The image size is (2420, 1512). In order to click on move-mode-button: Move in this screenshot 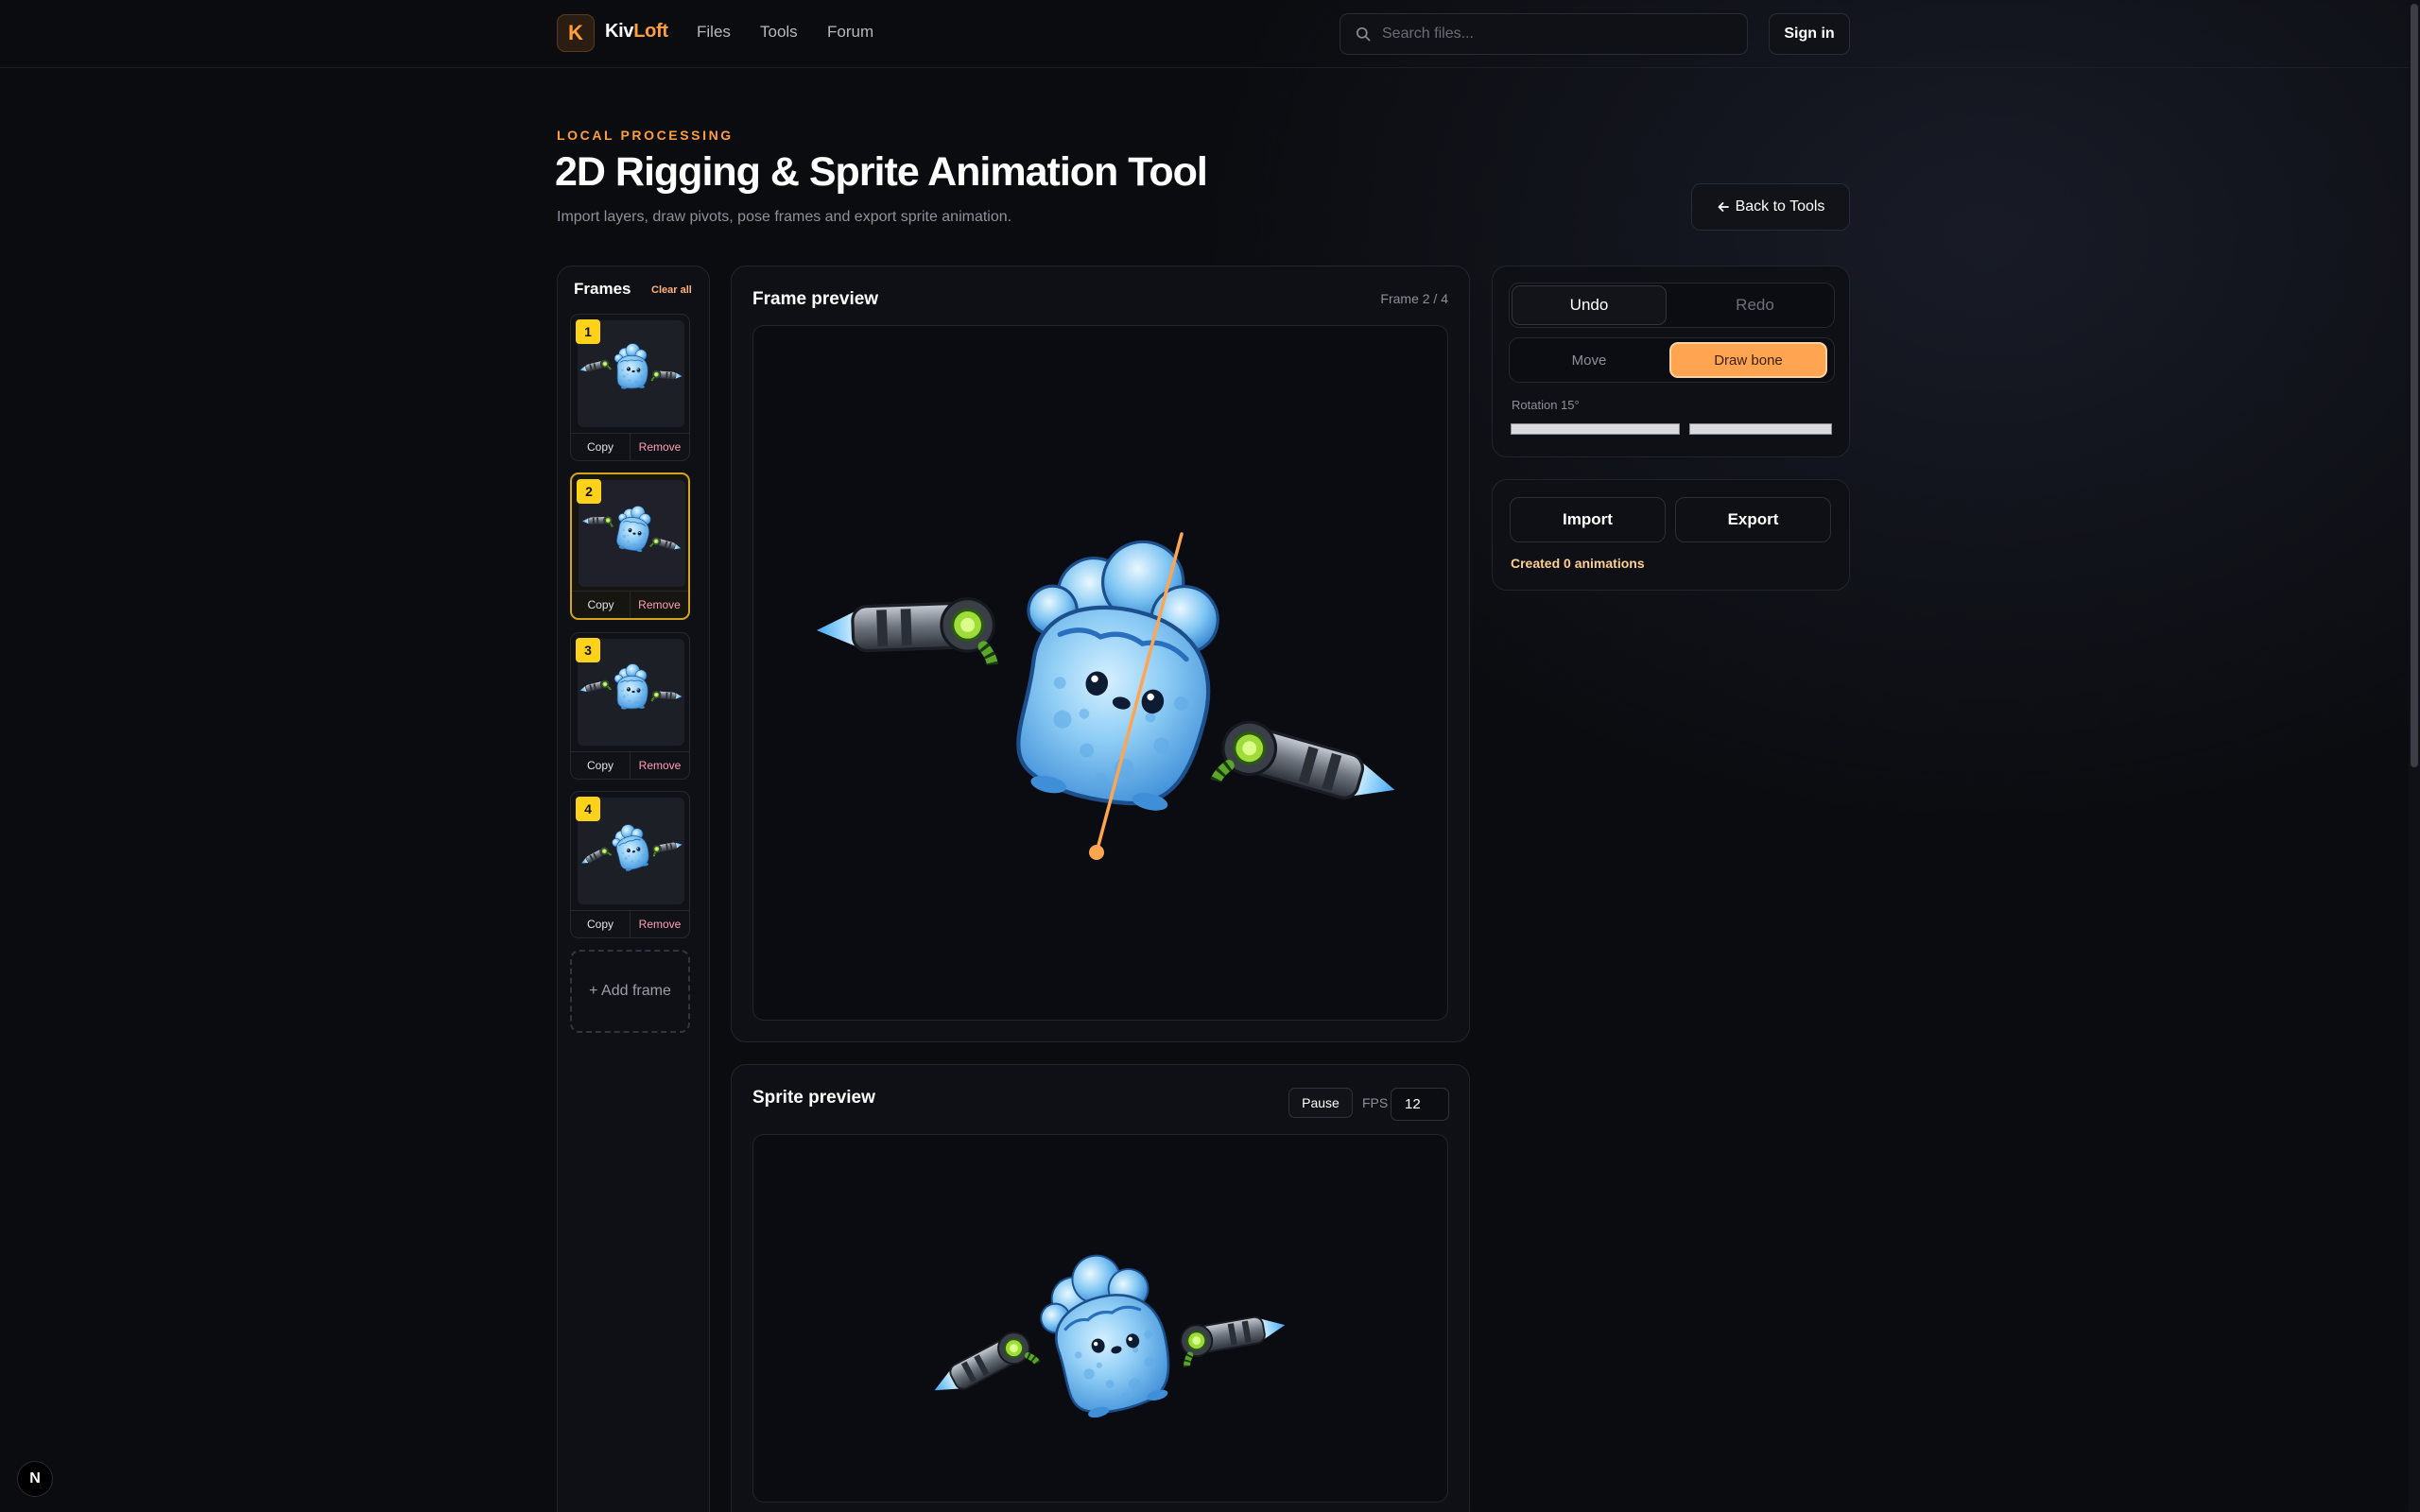, I will do `click(1589, 360)`.